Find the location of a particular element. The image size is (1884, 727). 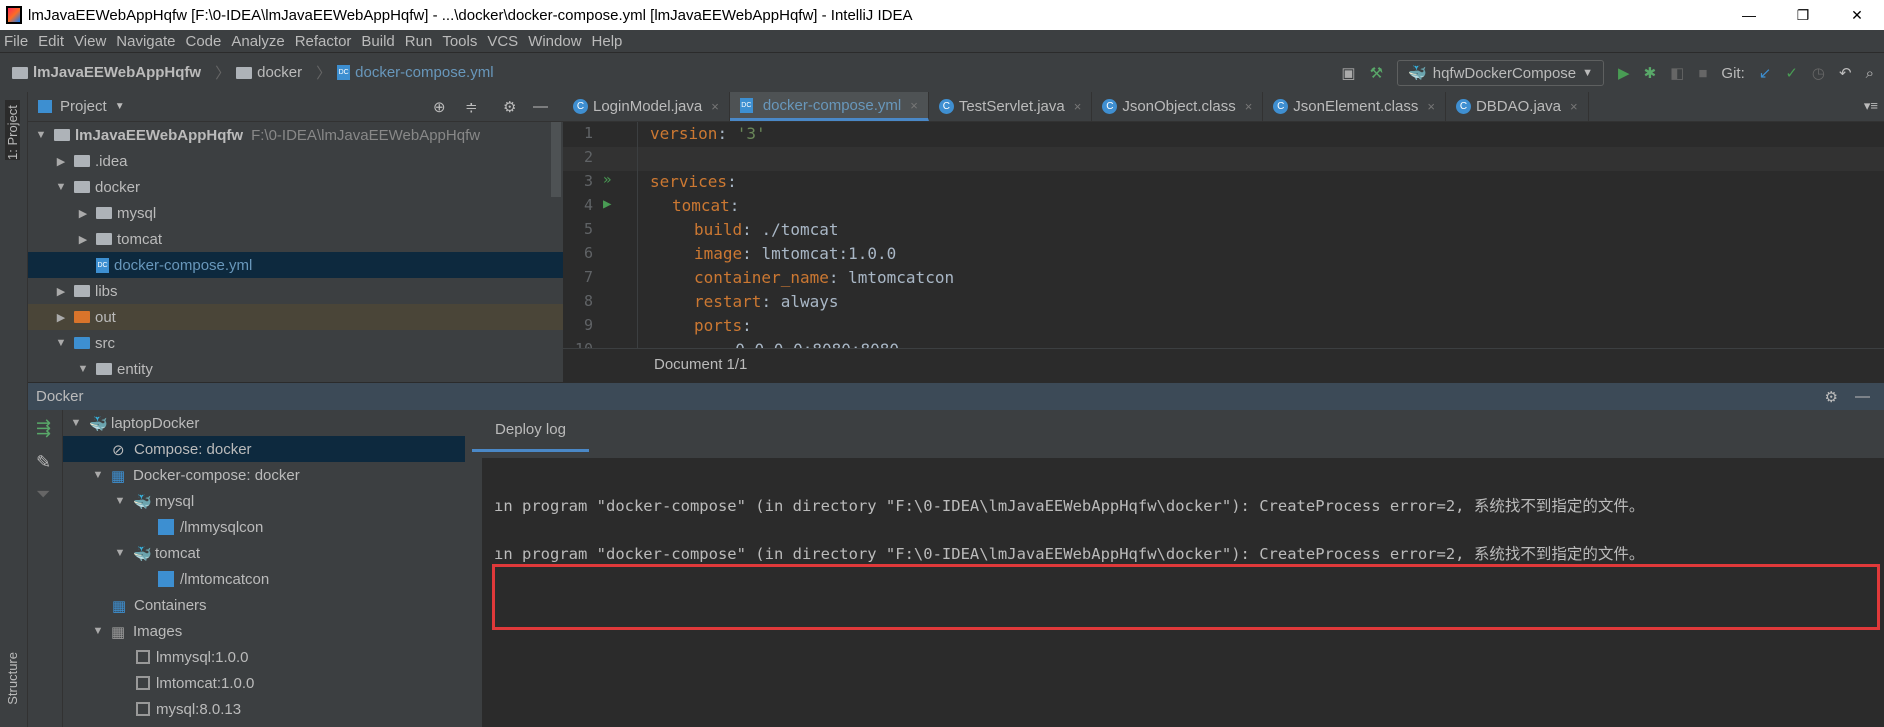

tab-deploy-log: Deploy log is located at coordinates (530, 431).